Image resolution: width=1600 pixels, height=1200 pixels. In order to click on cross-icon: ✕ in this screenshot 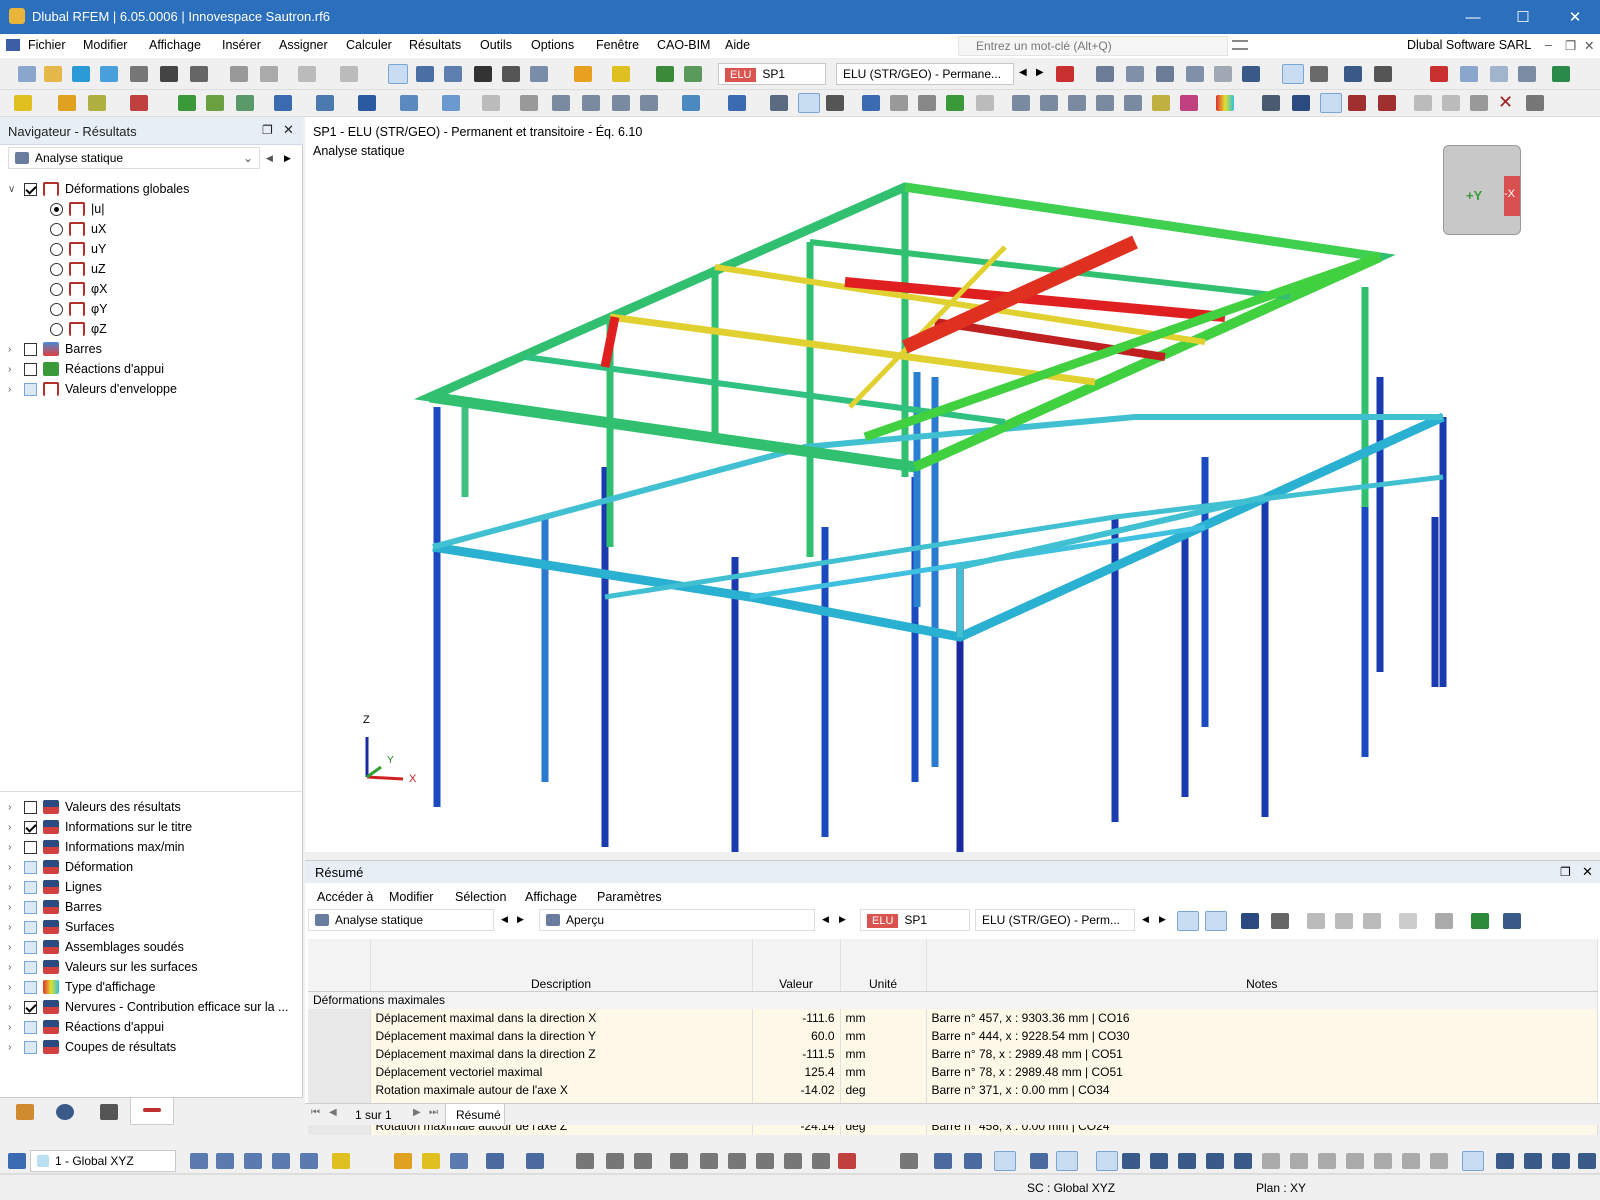, I will do `click(1505, 102)`.